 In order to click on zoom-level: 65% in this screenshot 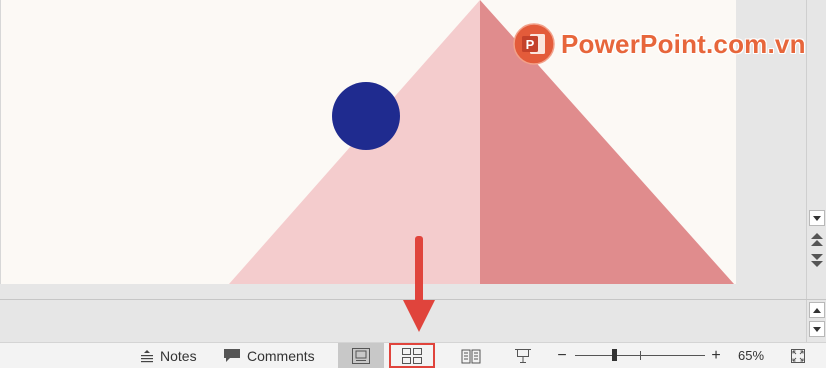, I will do `click(751, 355)`.